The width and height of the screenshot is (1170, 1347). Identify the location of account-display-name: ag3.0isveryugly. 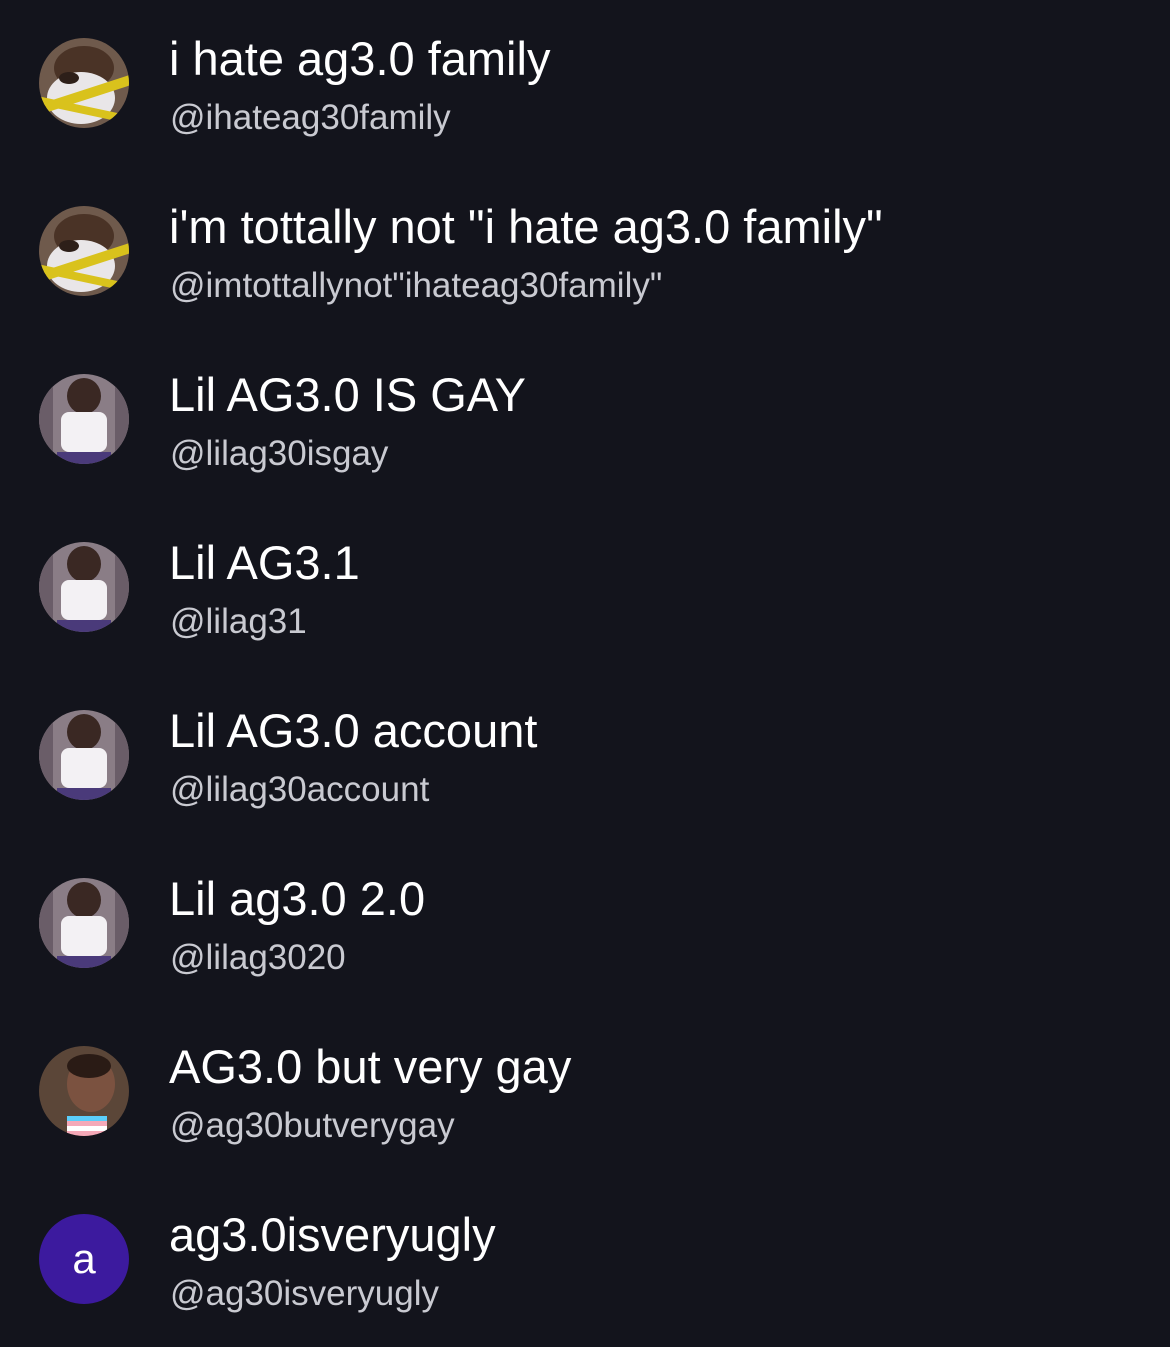
(332, 1234).